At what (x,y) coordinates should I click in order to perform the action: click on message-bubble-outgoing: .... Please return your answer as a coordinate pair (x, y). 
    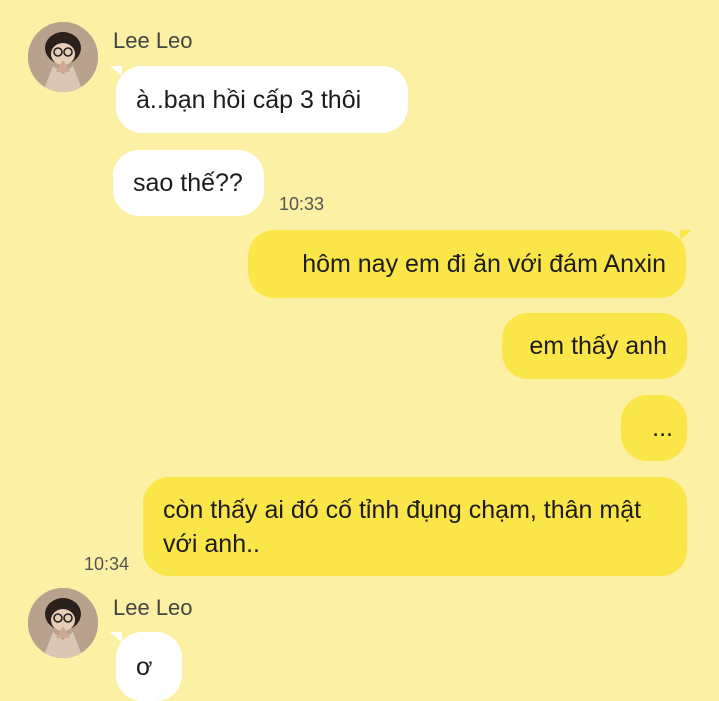
    Looking at the image, I should click on (654, 428).